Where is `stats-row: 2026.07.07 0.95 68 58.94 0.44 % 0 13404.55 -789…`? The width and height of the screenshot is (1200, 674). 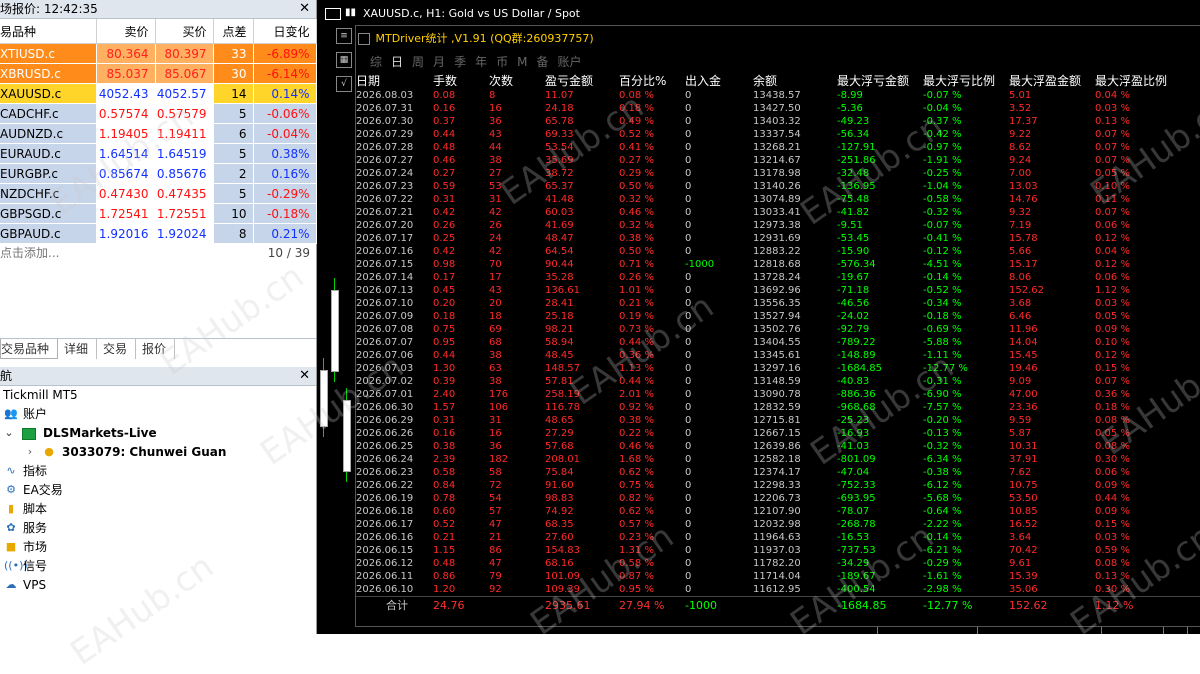
stats-row: 2026.07.07 0.95 68 58.94 0.44 % 0 13404.55 -789… is located at coordinates (778, 342).